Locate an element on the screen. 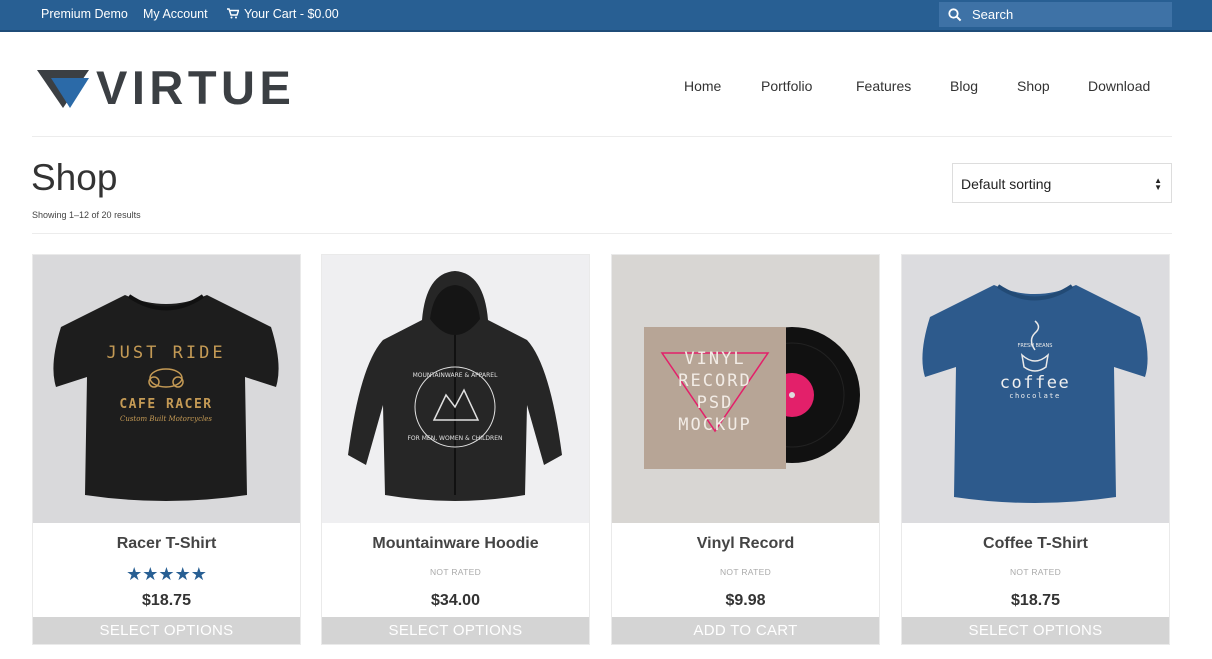 The image size is (1212, 659). svg-text: JUST RIDE is located at coordinates (165, 353).